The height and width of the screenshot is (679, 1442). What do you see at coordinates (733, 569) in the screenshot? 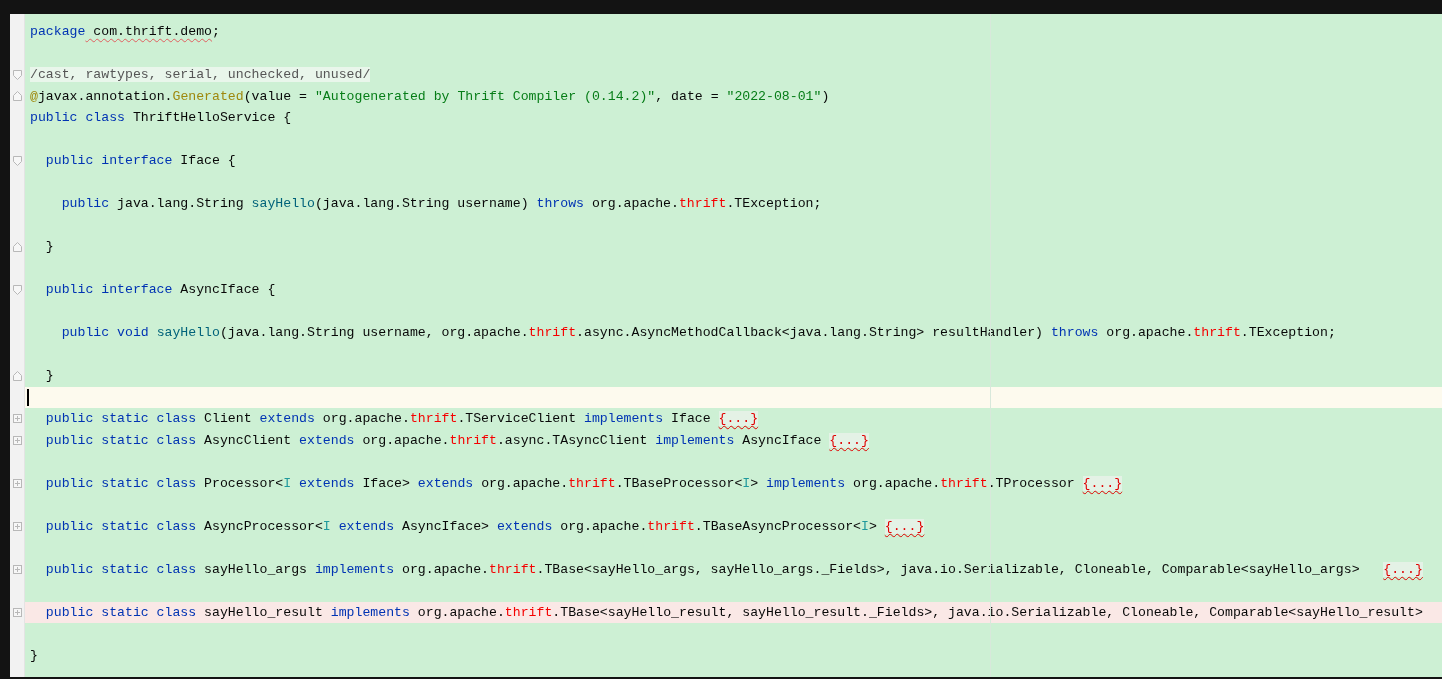
I see `code-line: public static class sayHello_args implements org.apache.thrift.TBase<sayHello_args, sayHello_args._Fields>, java.io.Serializable, Cloneable, Comparable<sayHello_args> {...}` at bounding box center [733, 569].